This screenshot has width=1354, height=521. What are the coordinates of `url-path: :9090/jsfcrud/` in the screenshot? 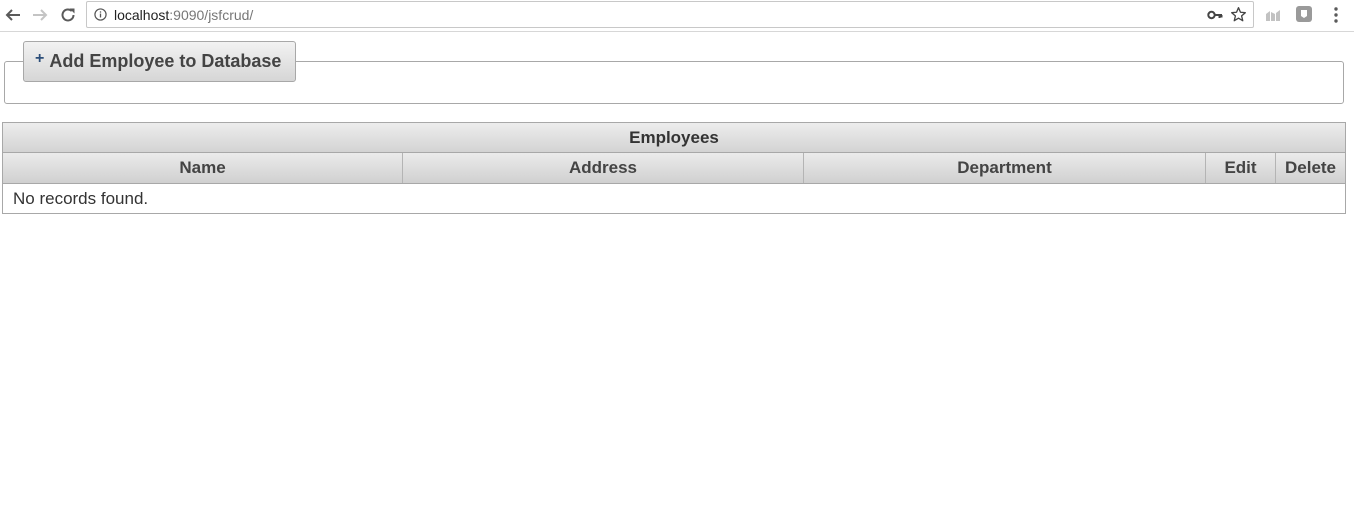 It's located at (211, 15).